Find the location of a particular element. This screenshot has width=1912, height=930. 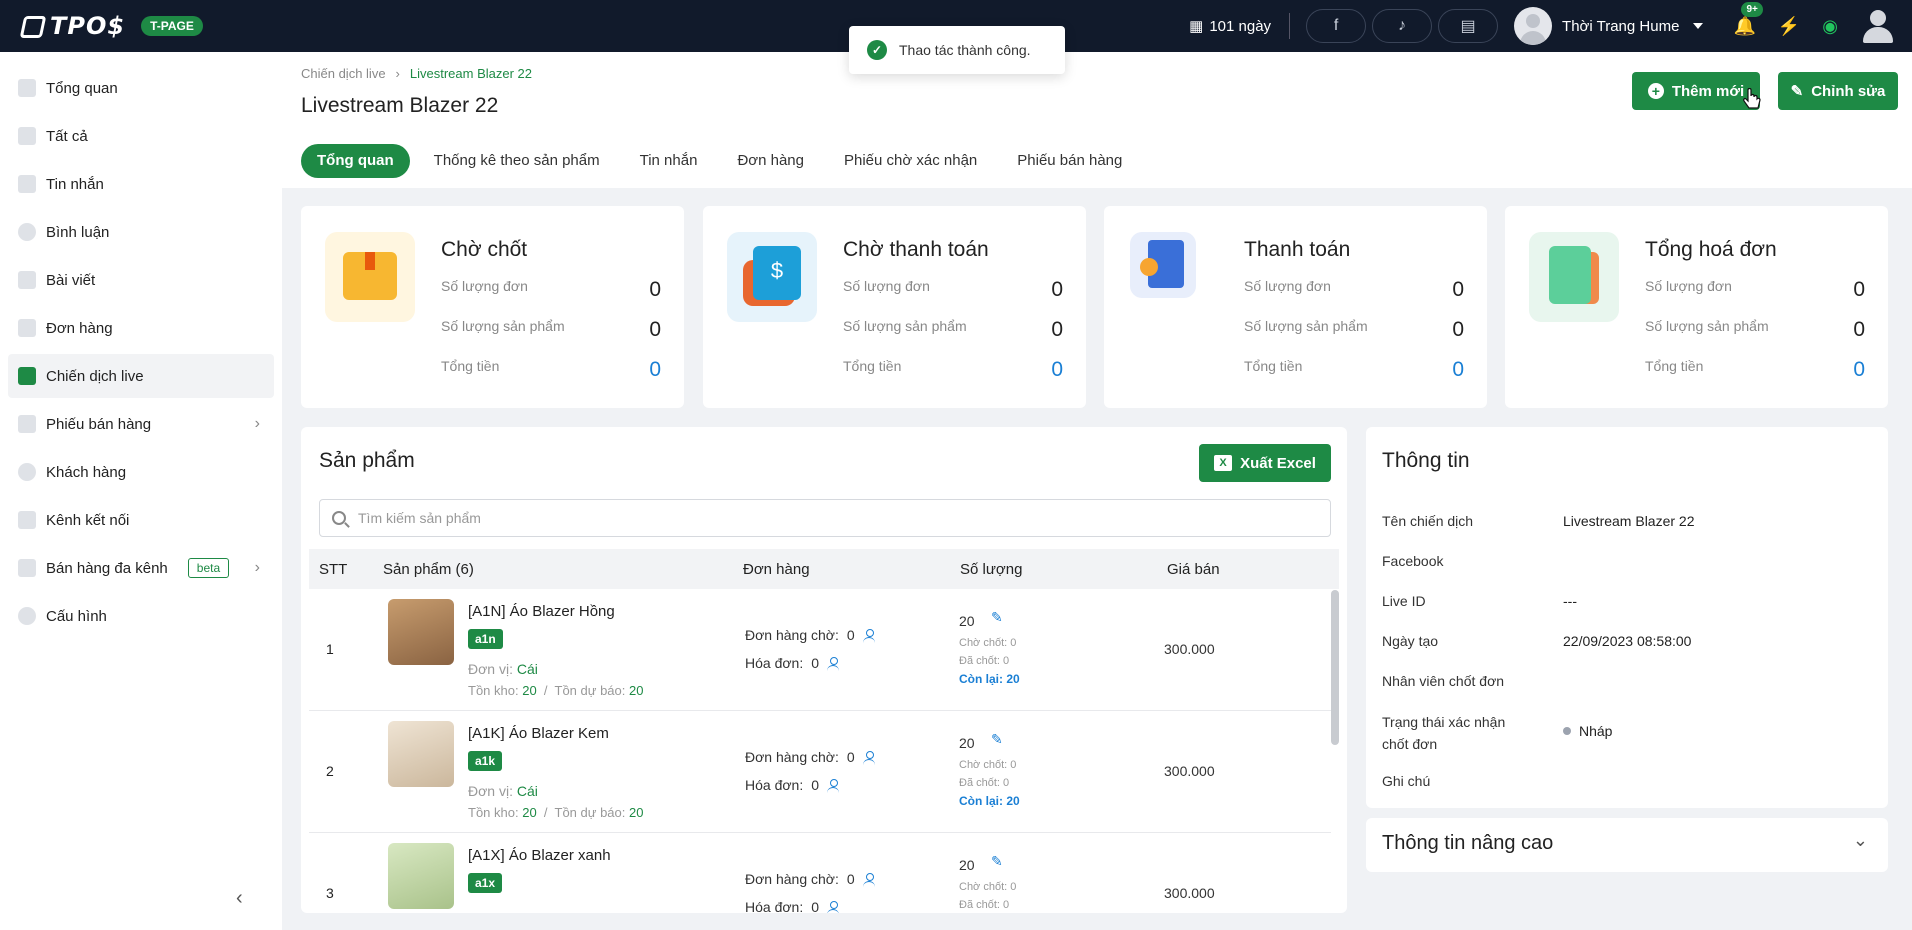

add-new-button: + Thêm mới is located at coordinates (1696, 91).